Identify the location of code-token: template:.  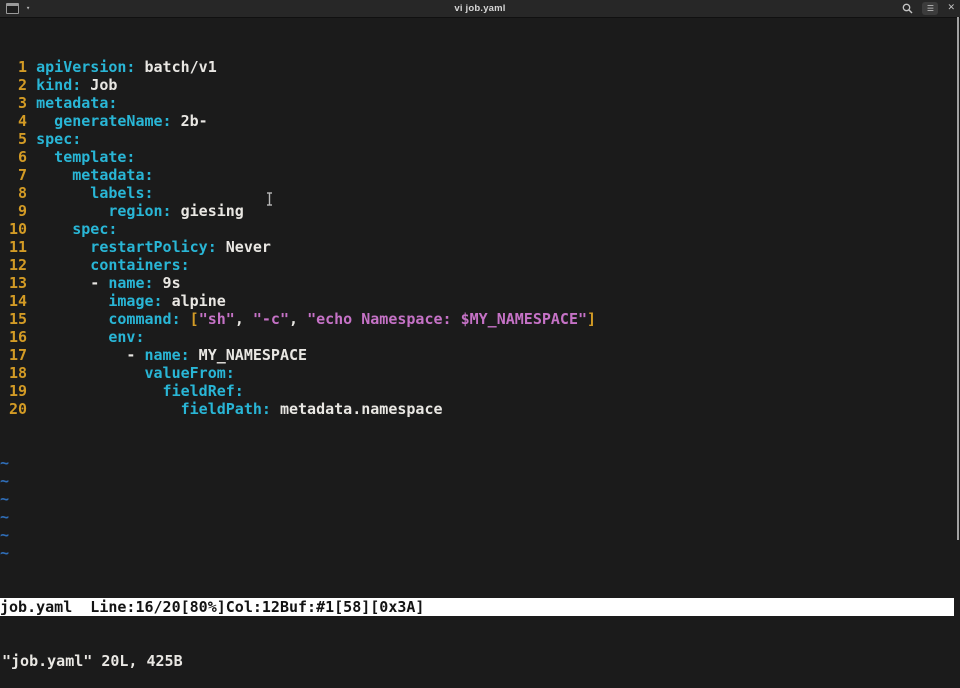
(86, 157).